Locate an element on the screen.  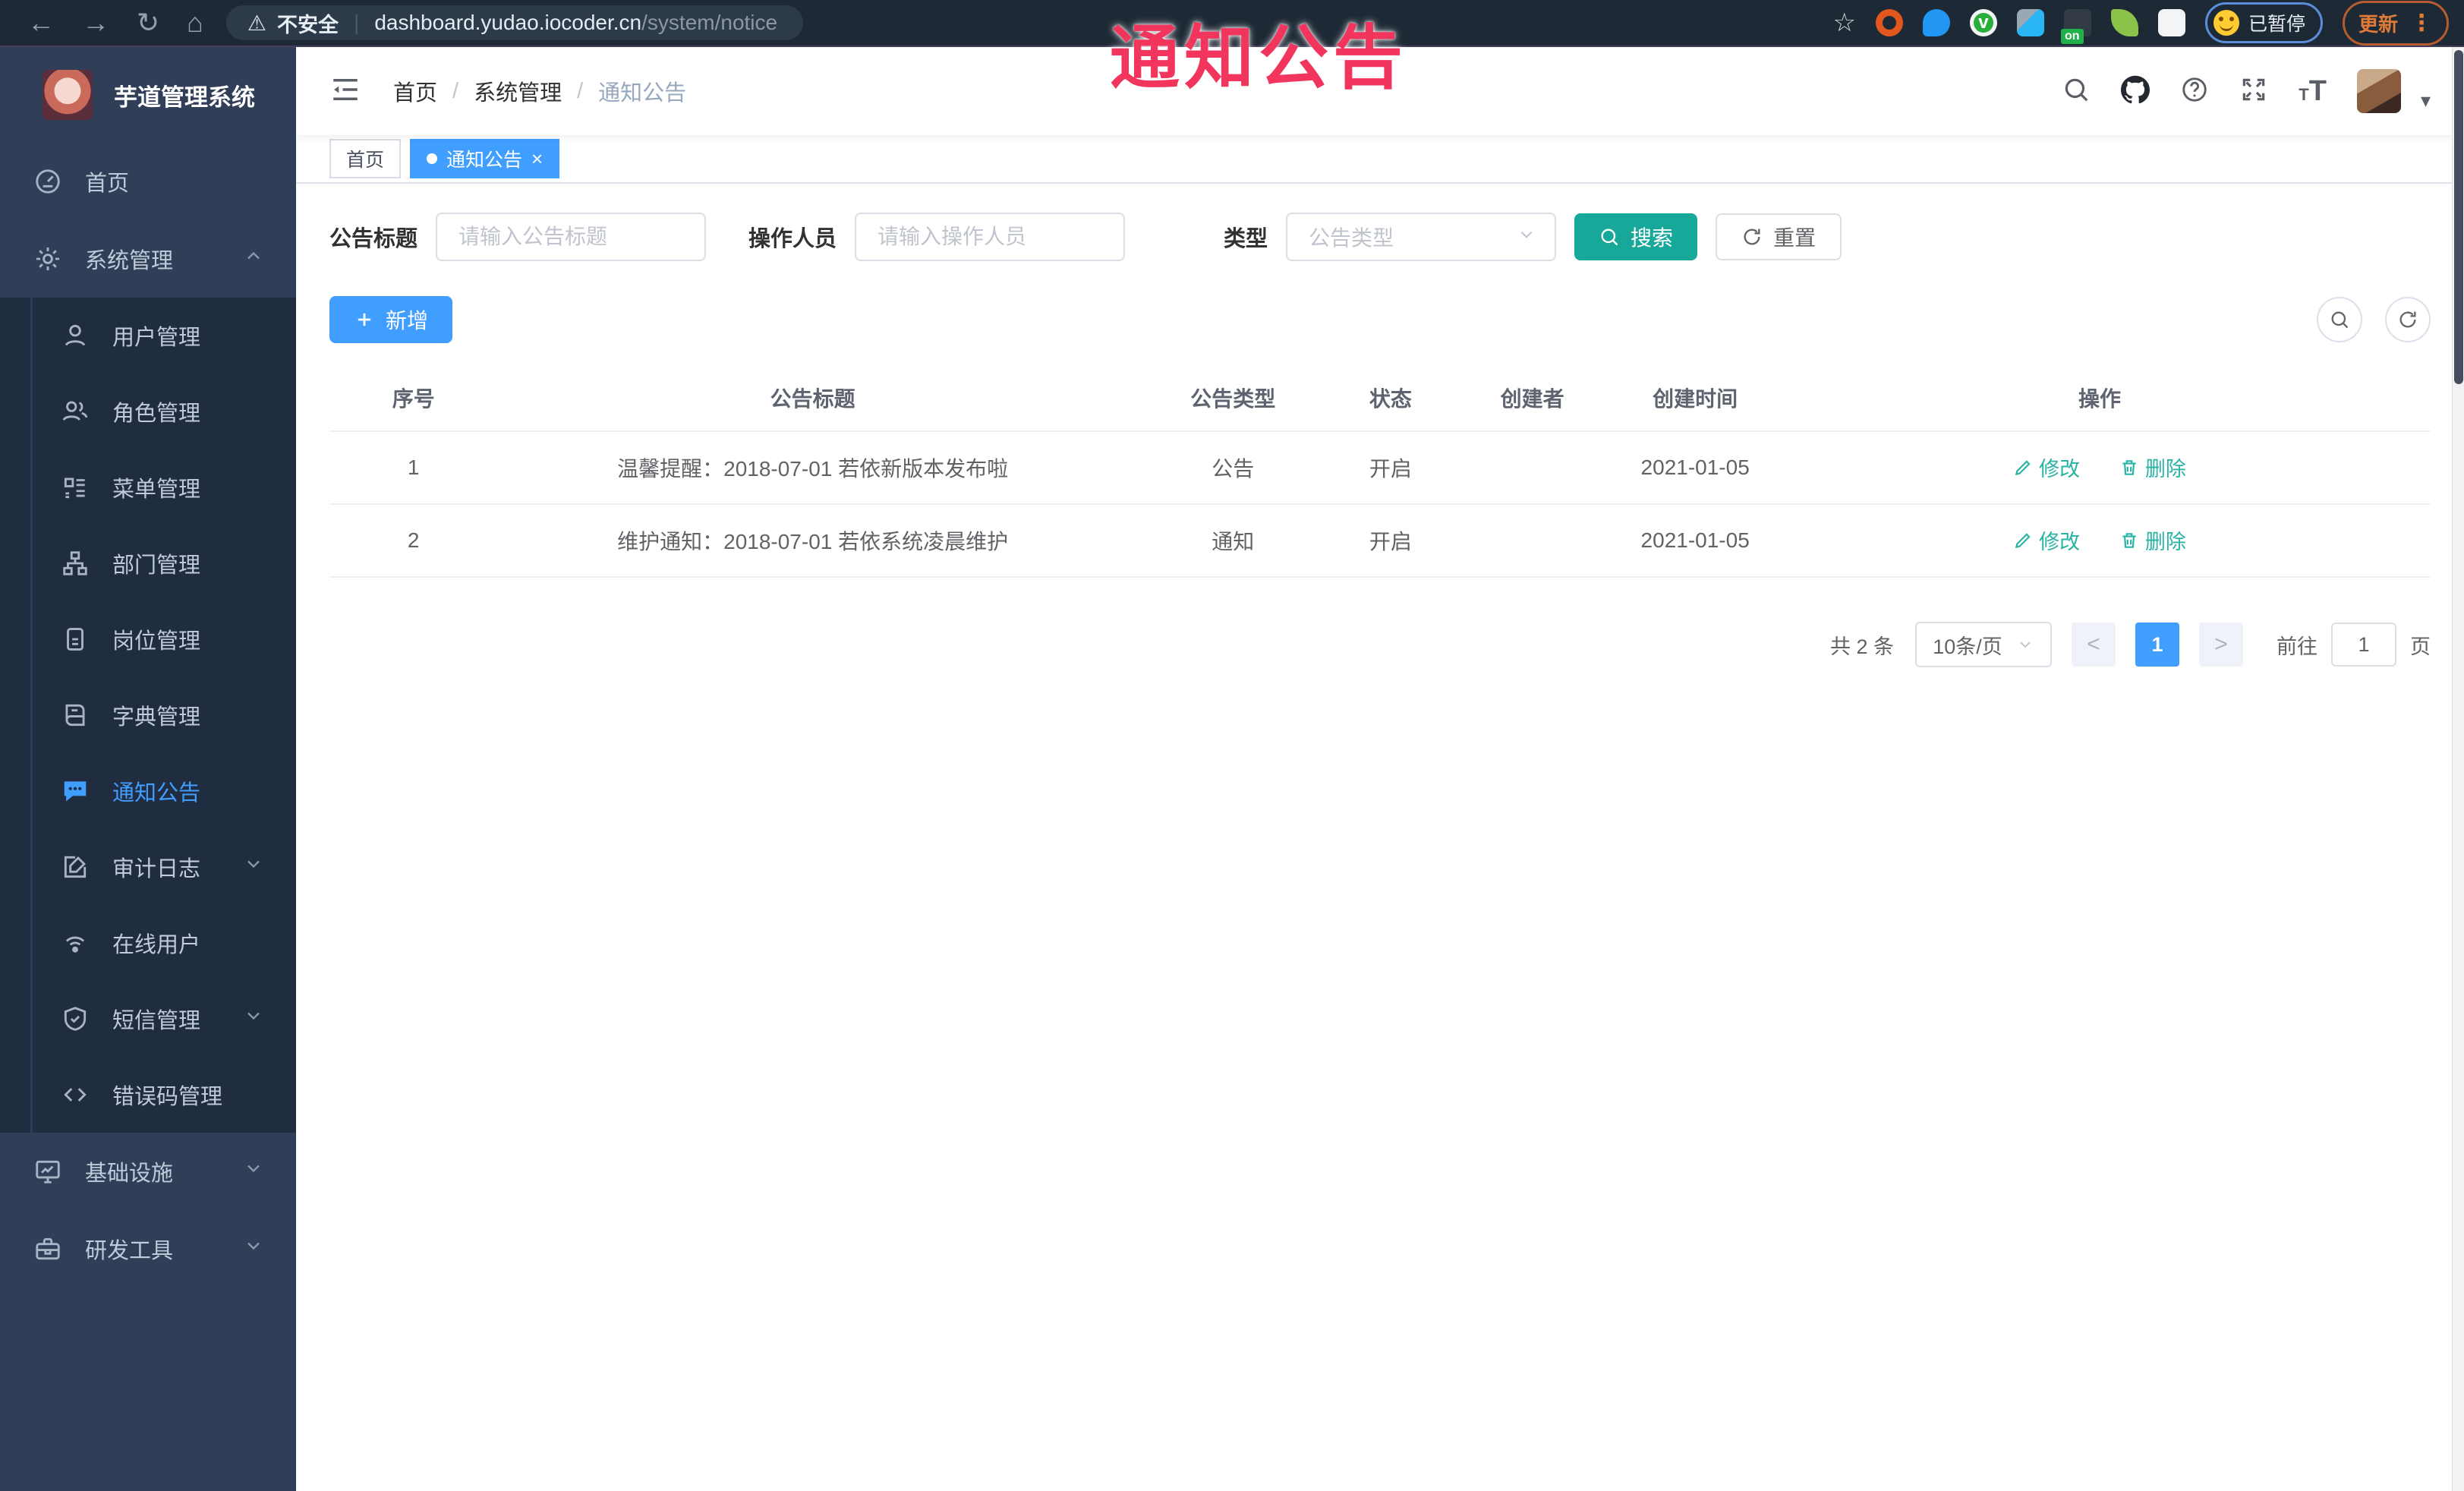
reset-button: 重置 is located at coordinates (1779, 237).